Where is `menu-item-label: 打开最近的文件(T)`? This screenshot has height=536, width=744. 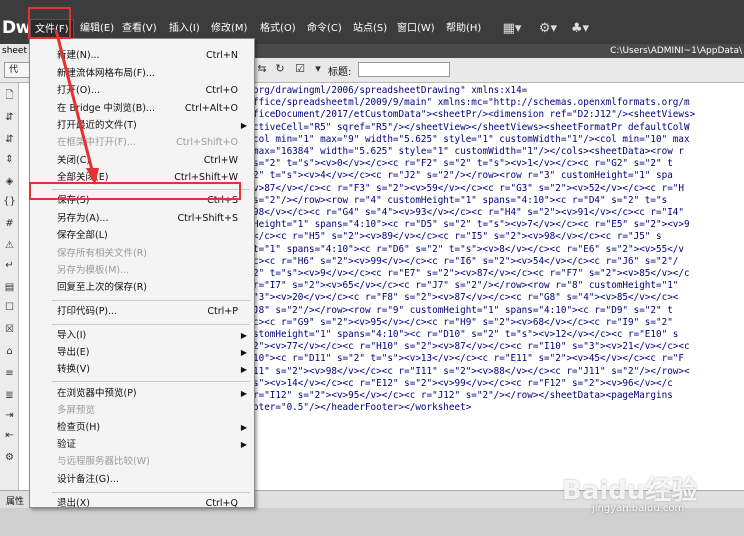
menu-item-label: 打开最近的文件(T) is located at coordinates (97, 125).